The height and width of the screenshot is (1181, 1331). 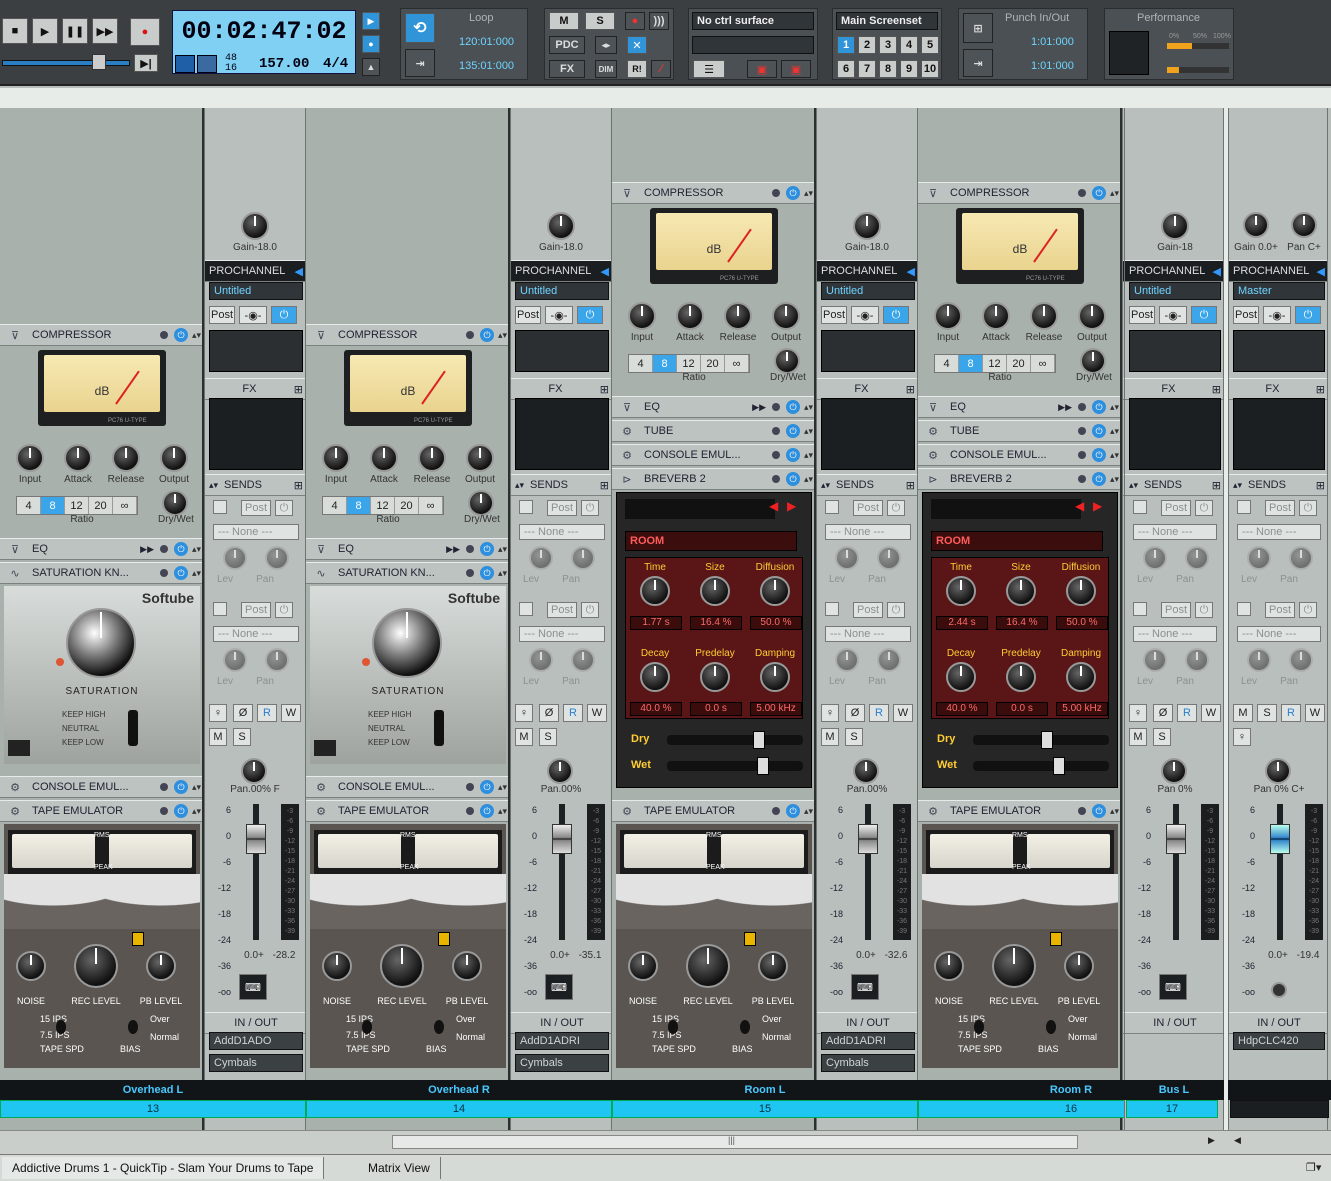 What do you see at coordinates (1115, 479) in the screenshot?
I see `ch16-breverb-move-icon: ▴▾` at bounding box center [1115, 479].